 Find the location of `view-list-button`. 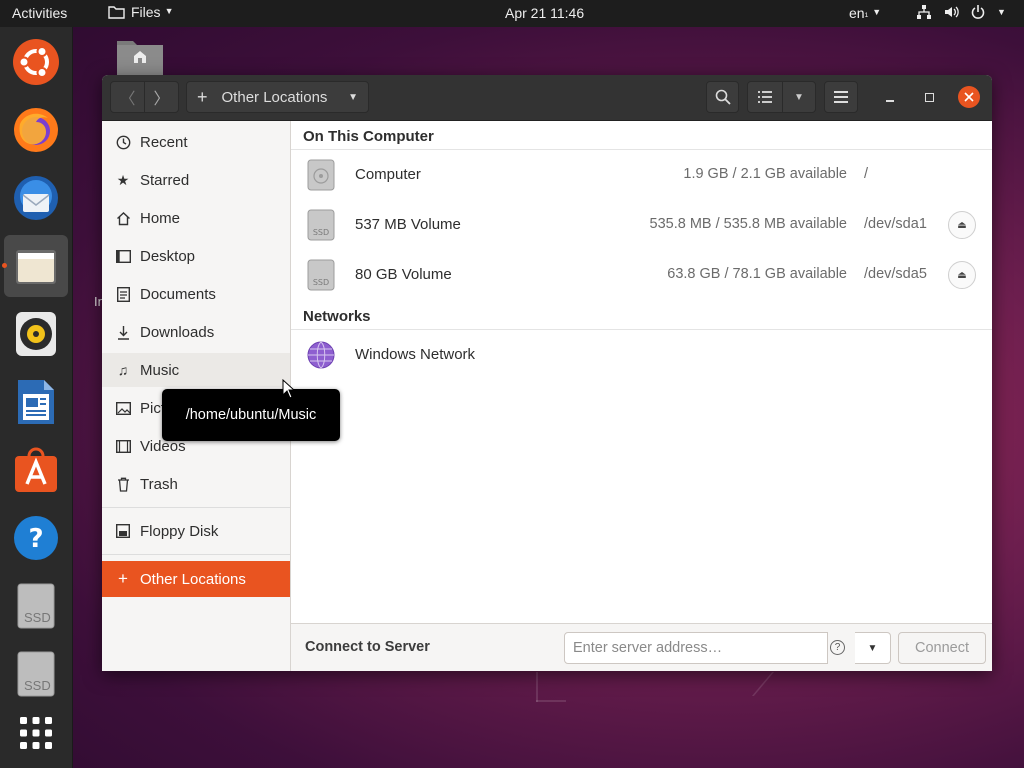

view-list-button is located at coordinates (765, 97).